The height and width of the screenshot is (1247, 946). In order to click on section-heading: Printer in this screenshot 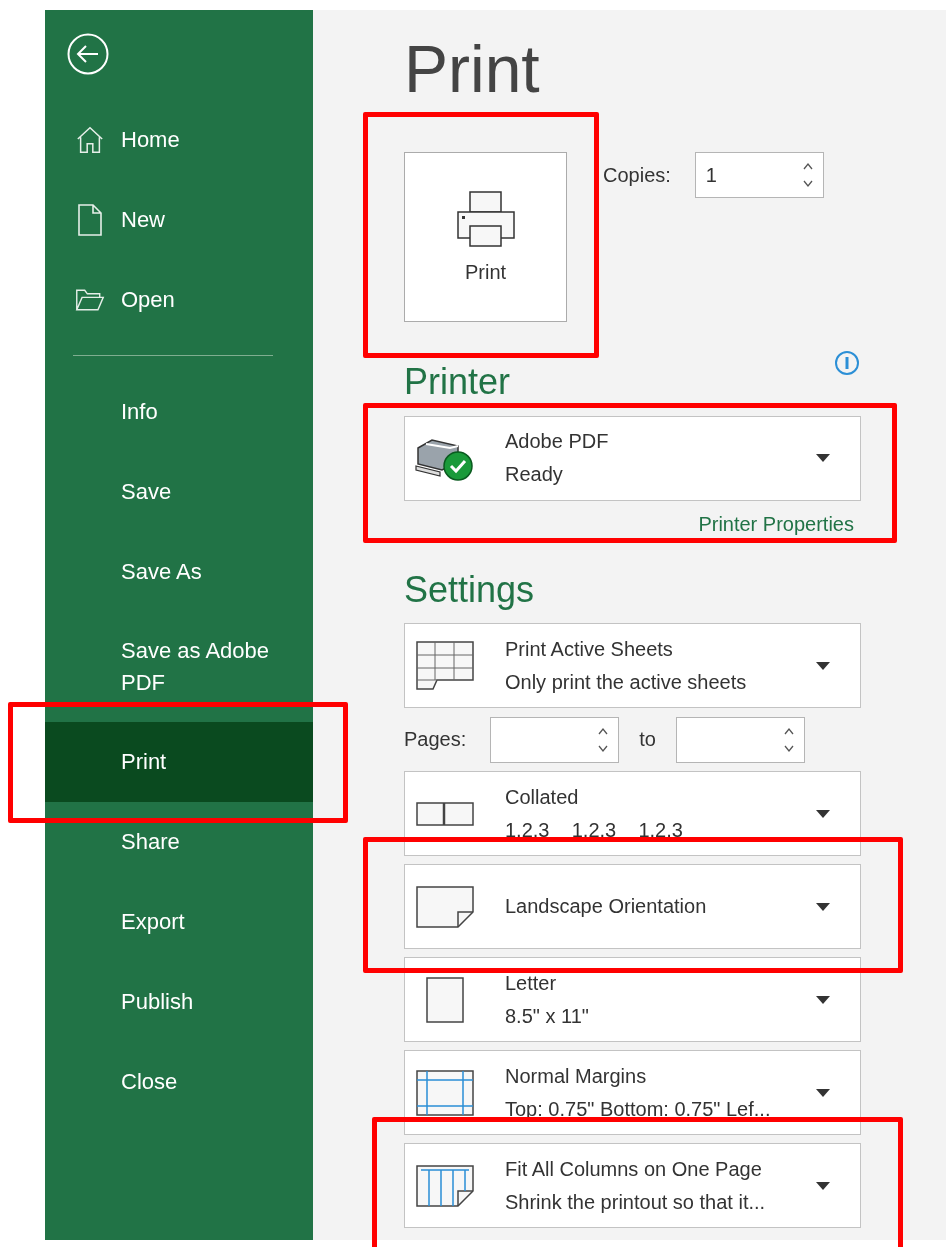, I will do `click(457, 382)`.